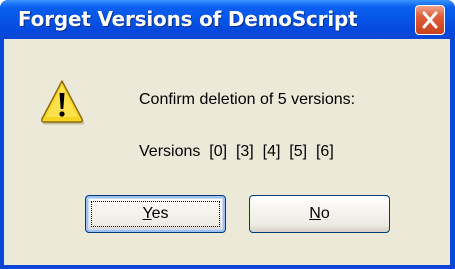 This screenshot has width=455, height=269. I want to click on close-button, so click(430, 20).